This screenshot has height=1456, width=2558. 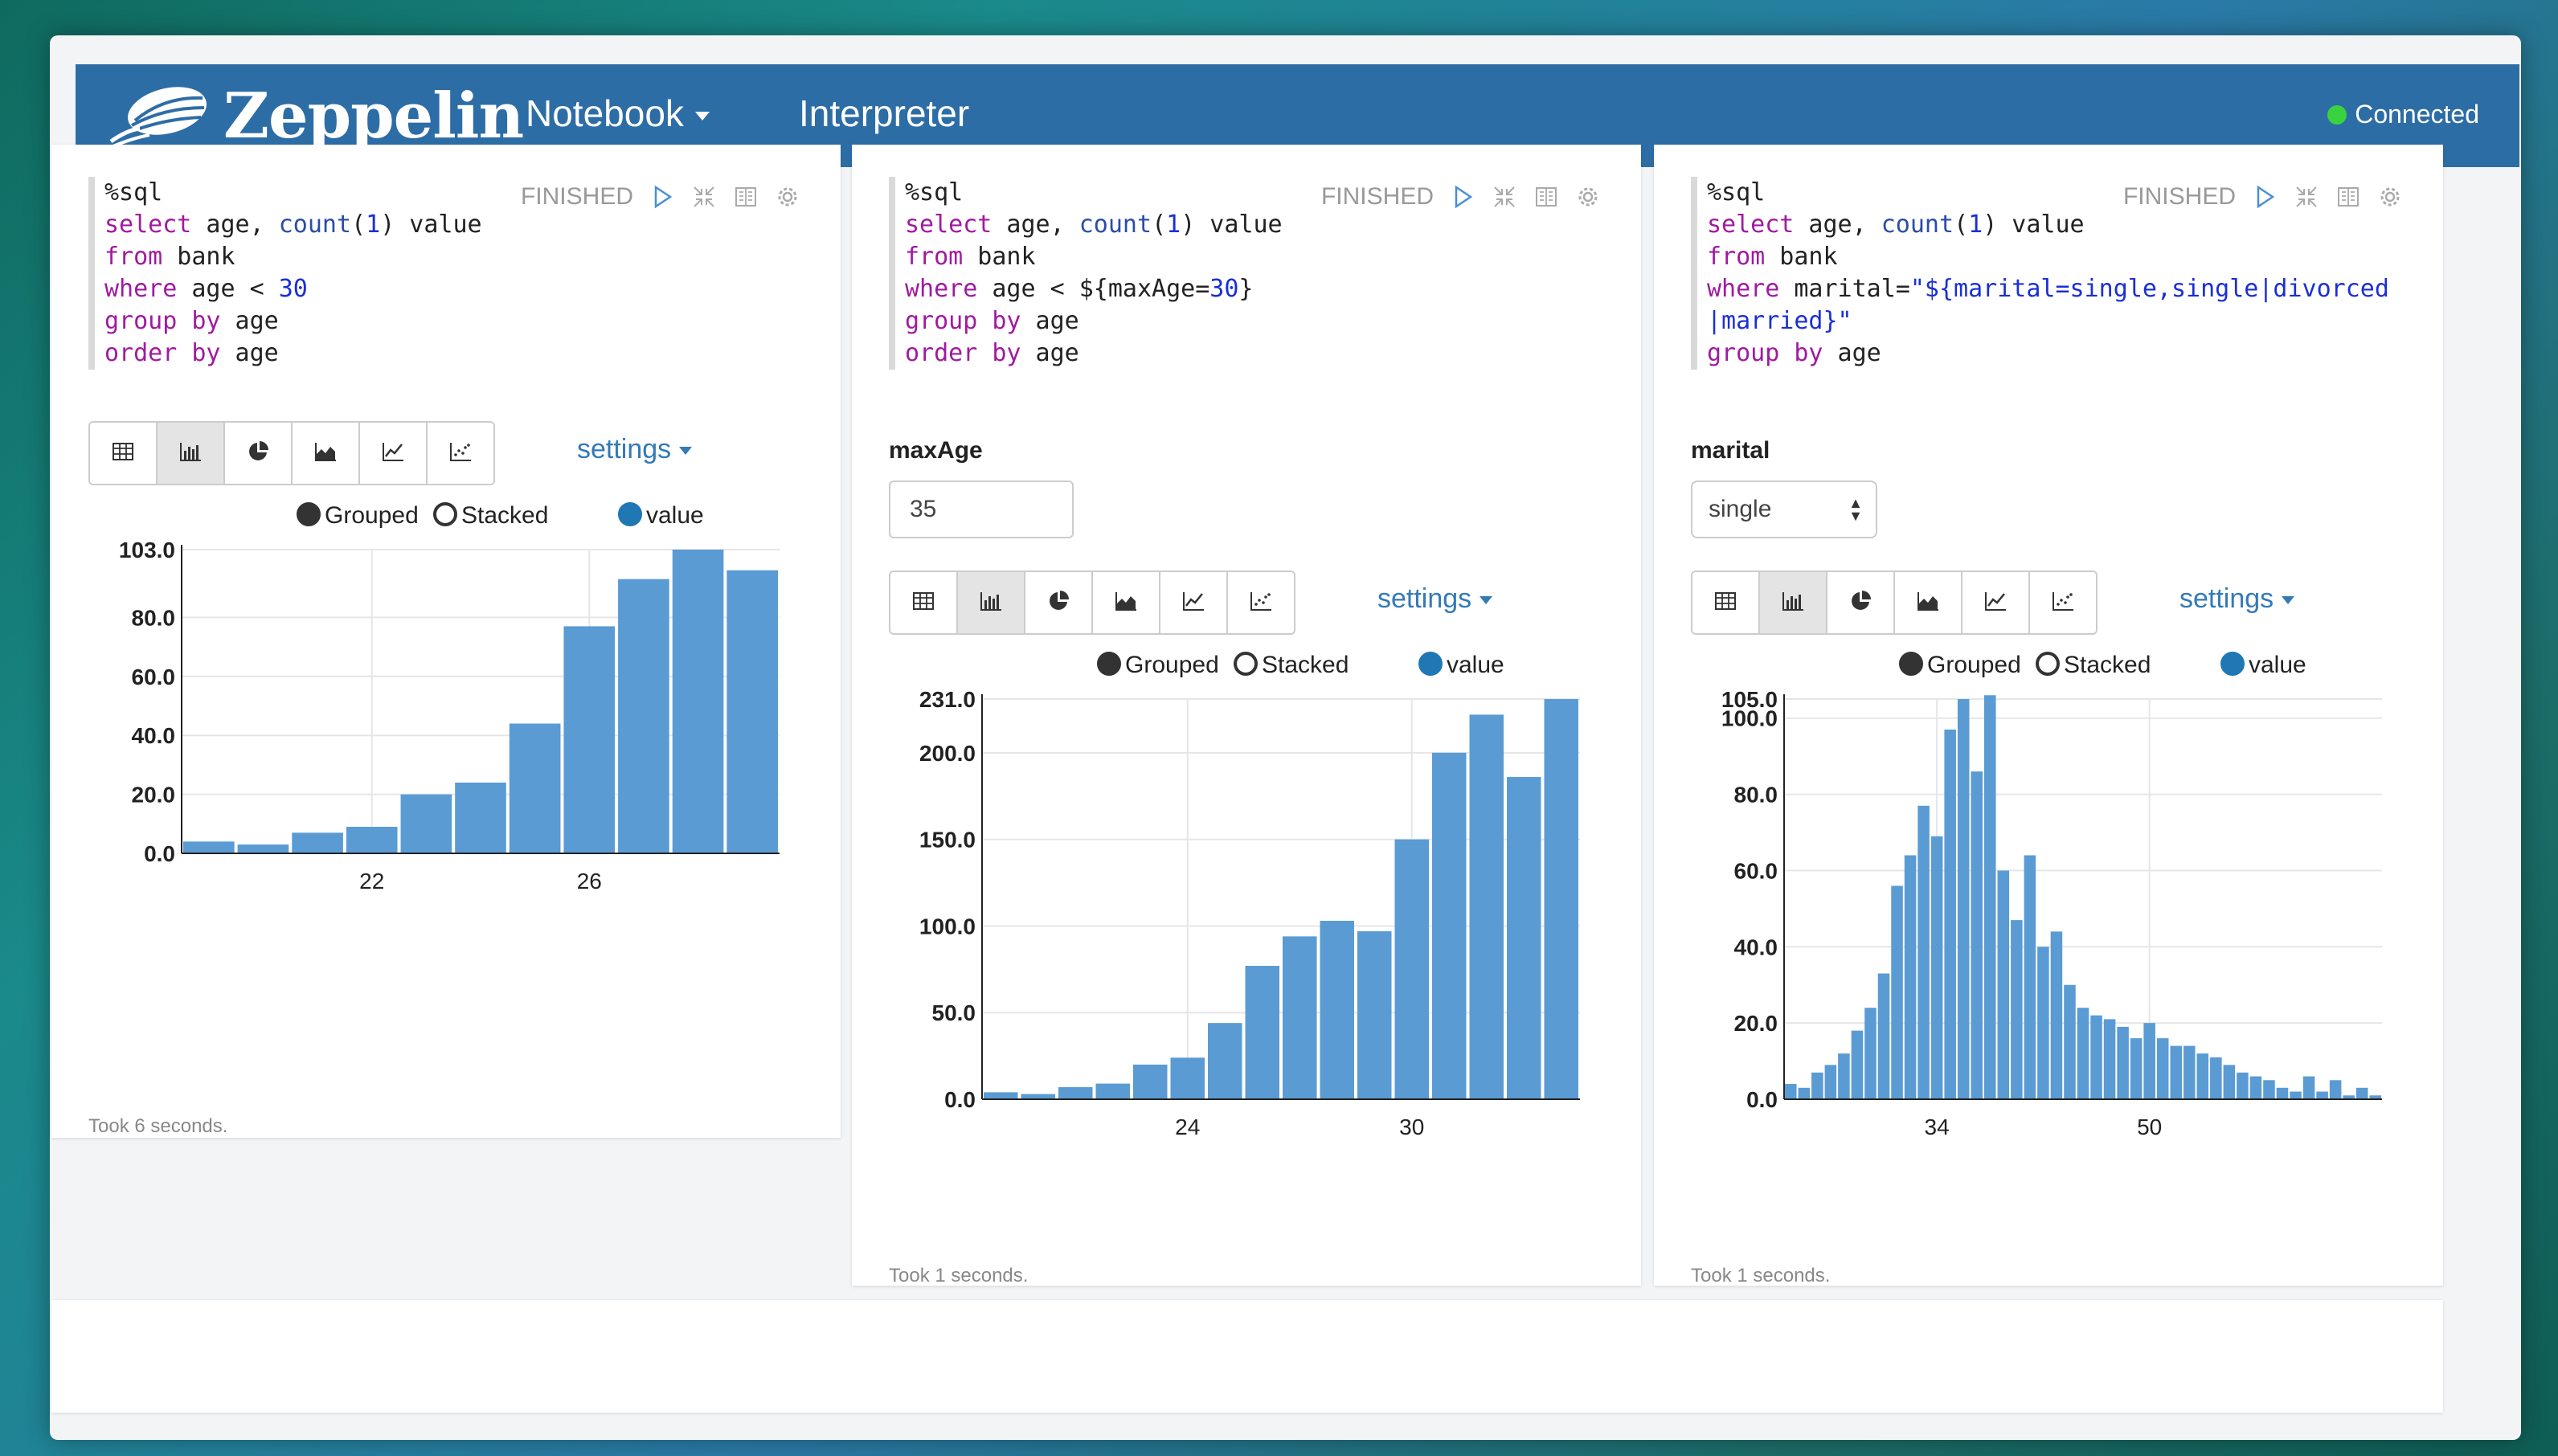 What do you see at coordinates (618, 113) in the screenshot?
I see `nav-notebook-menu: Notebook` at bounding box center [618, 113].